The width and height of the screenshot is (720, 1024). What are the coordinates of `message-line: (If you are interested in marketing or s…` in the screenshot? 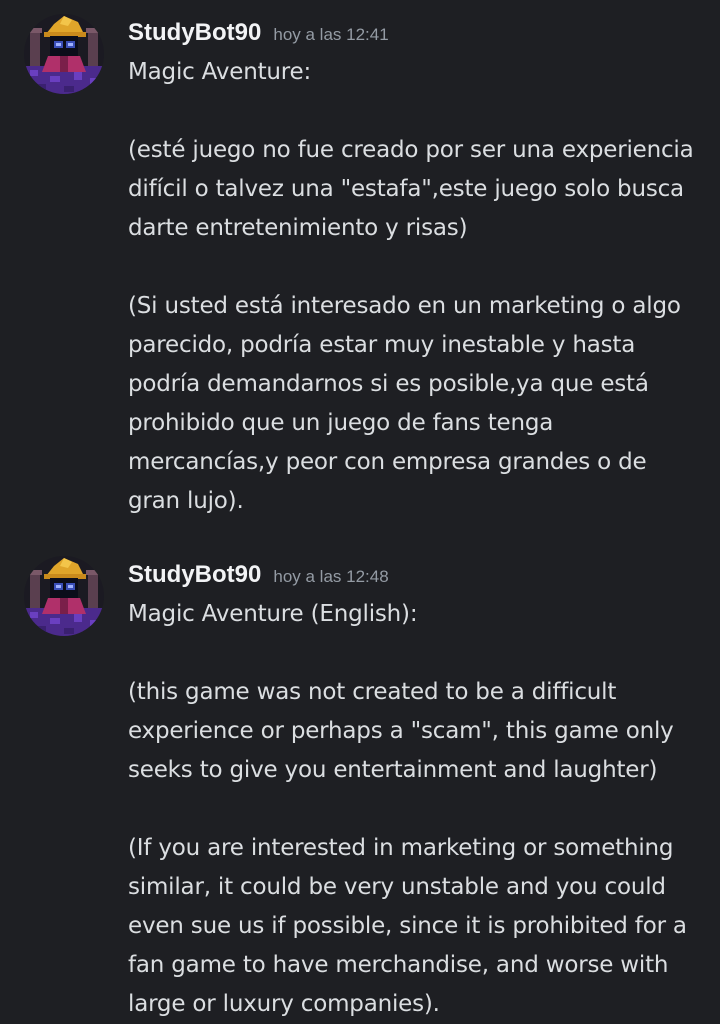 It's located at (401, 848).